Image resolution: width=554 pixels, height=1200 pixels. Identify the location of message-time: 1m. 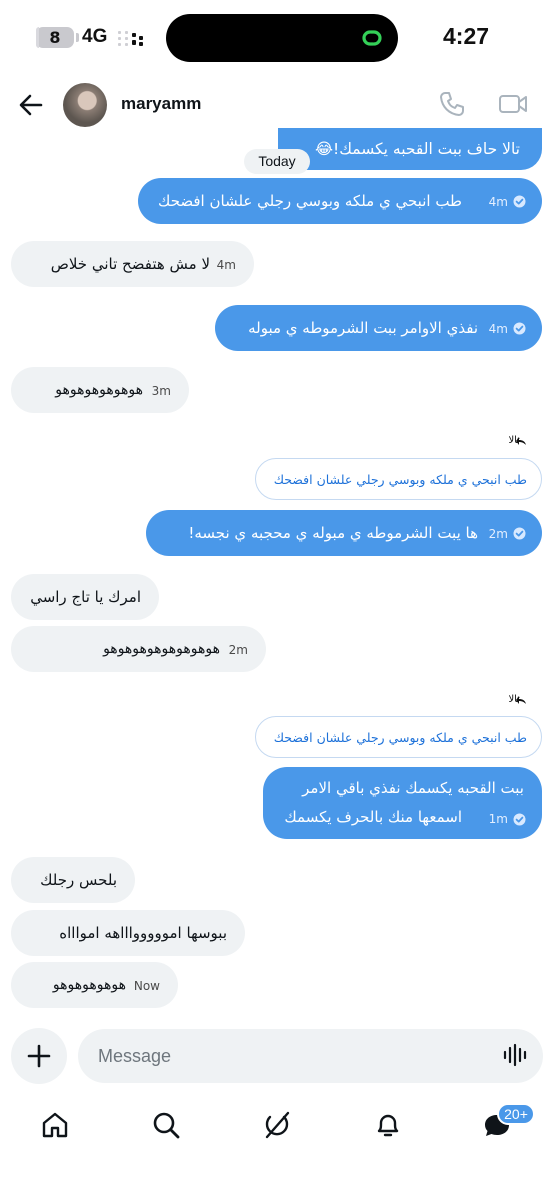
(498, 819).